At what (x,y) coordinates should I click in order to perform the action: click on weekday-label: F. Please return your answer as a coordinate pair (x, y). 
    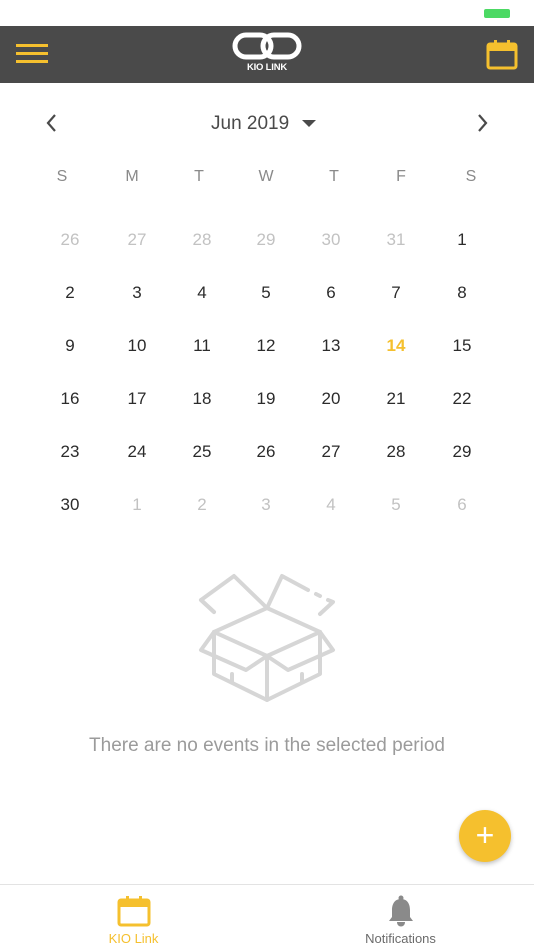
    Looking at the image, I should click on (401, 176).